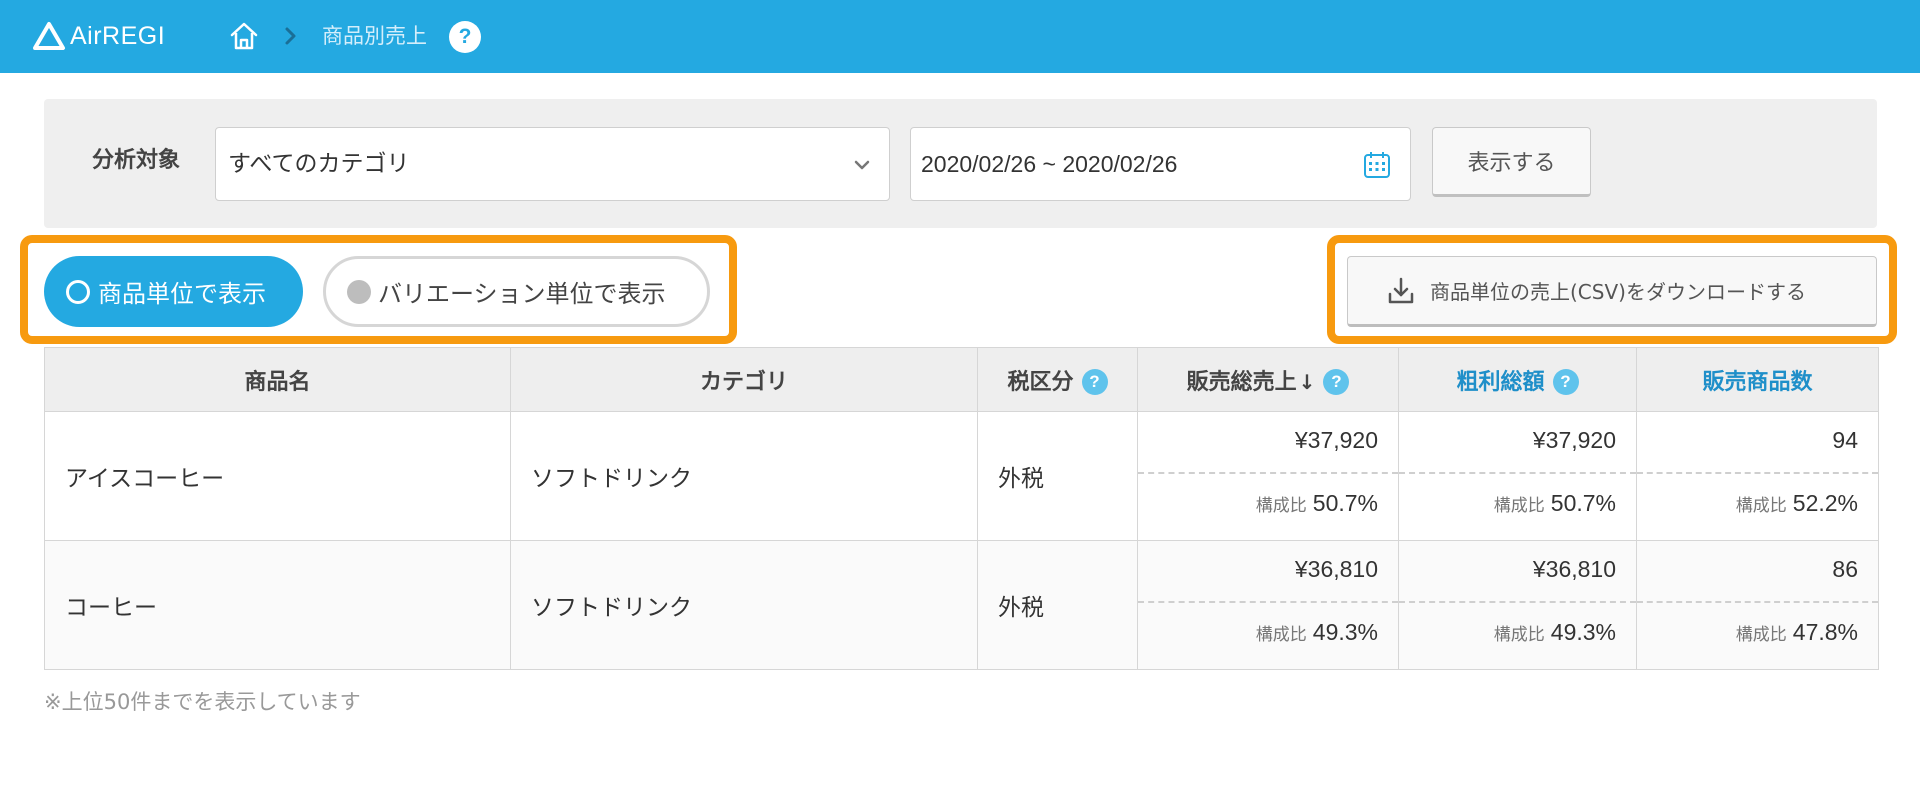  I want to click on cell-profit: ¥36,810 構成比 49.3%, so click(1517, 605).